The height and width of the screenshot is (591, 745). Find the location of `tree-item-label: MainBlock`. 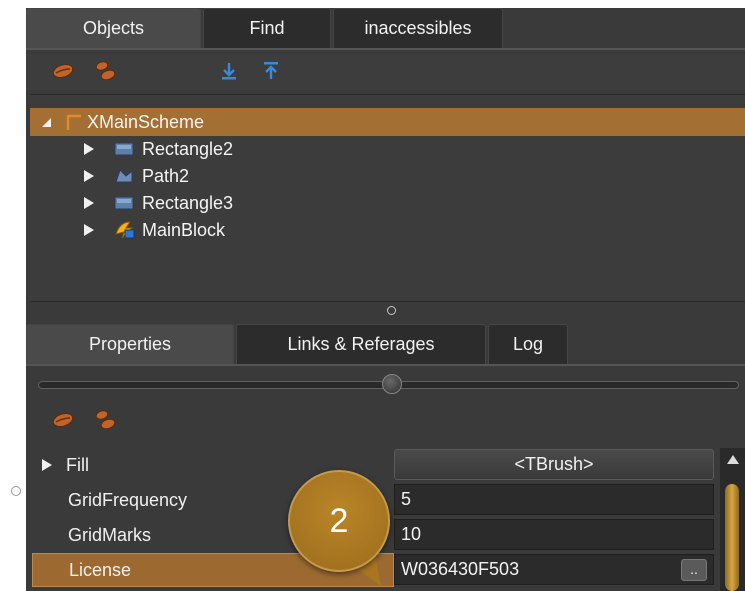

tree-item-label: MainBlock is located at coordinates (184, 229).